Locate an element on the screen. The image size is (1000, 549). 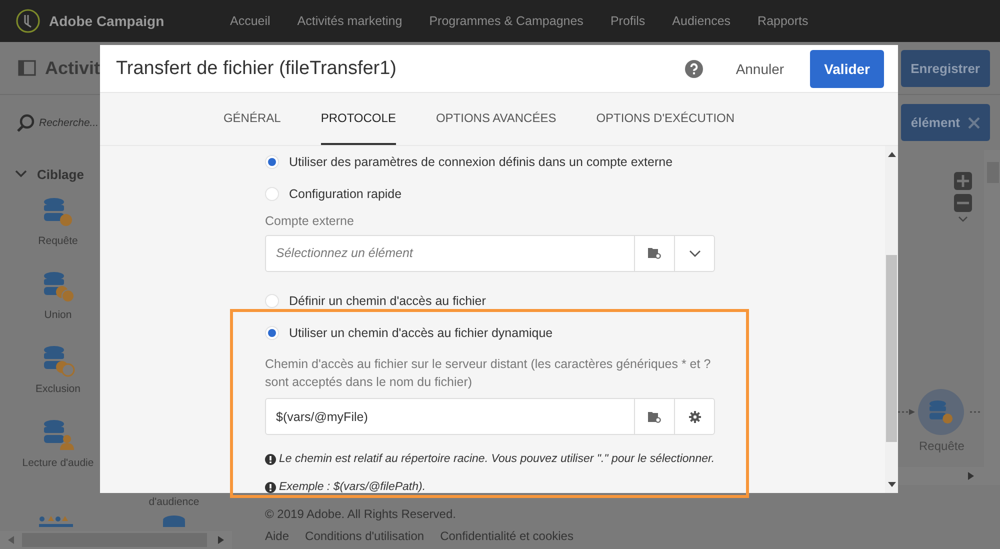
activity-label: Exclusion is located at coordinates (58, 389).